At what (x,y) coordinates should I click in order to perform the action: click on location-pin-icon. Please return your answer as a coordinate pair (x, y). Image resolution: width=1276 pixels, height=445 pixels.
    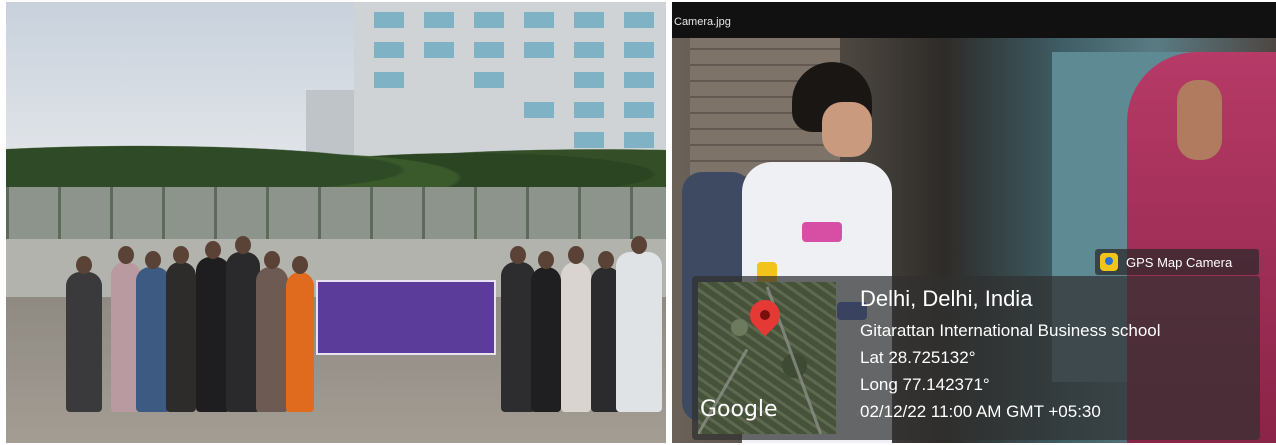
    Looking at the image, I should click on (765, 315).